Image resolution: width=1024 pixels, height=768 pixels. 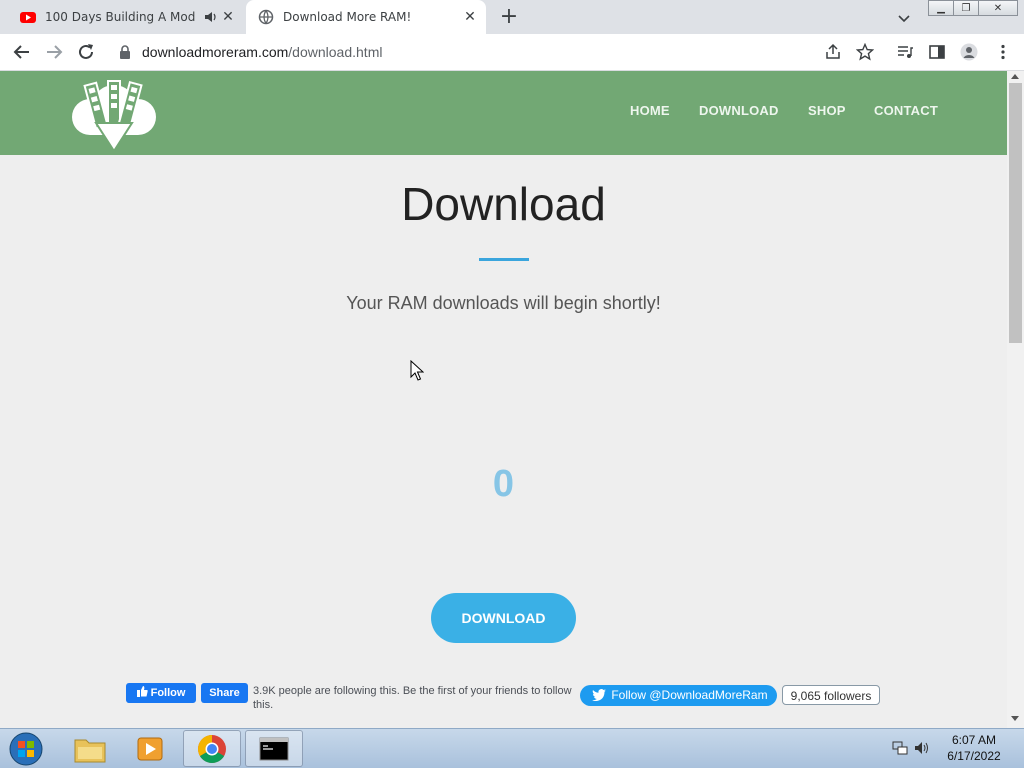 I want to click on facebook-follow-label: Follow, so click(x=168, y=693).